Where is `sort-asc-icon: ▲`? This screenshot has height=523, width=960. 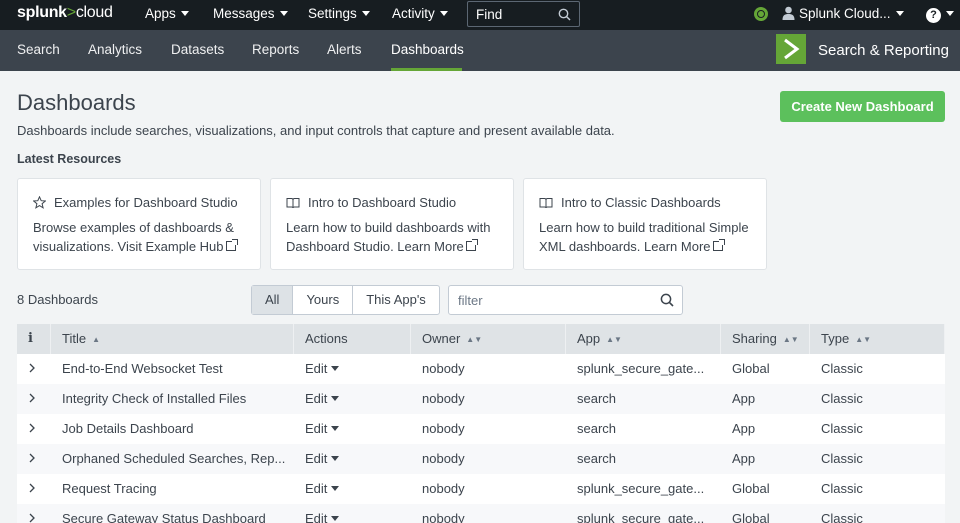
sort-asc-icon: ▲ is located at coordinates (96, 339).